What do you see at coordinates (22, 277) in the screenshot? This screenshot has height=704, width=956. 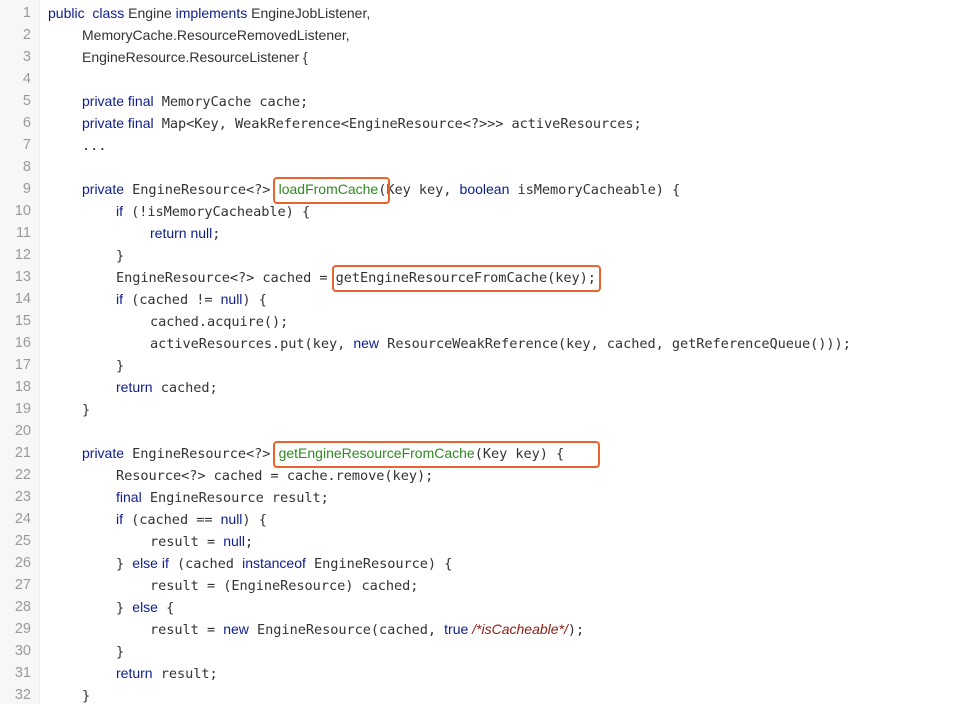 I see `line-number: 13` at bounding box center [22, 277].